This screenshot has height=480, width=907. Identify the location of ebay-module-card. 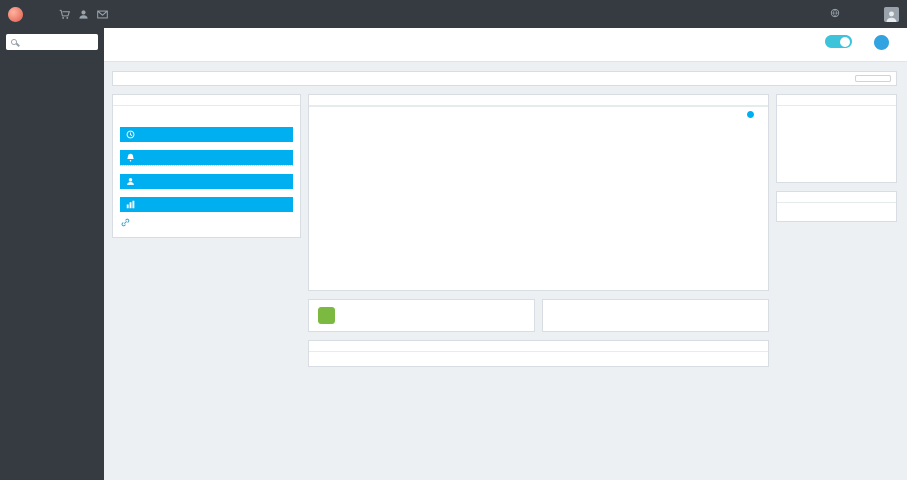
(655, 315).